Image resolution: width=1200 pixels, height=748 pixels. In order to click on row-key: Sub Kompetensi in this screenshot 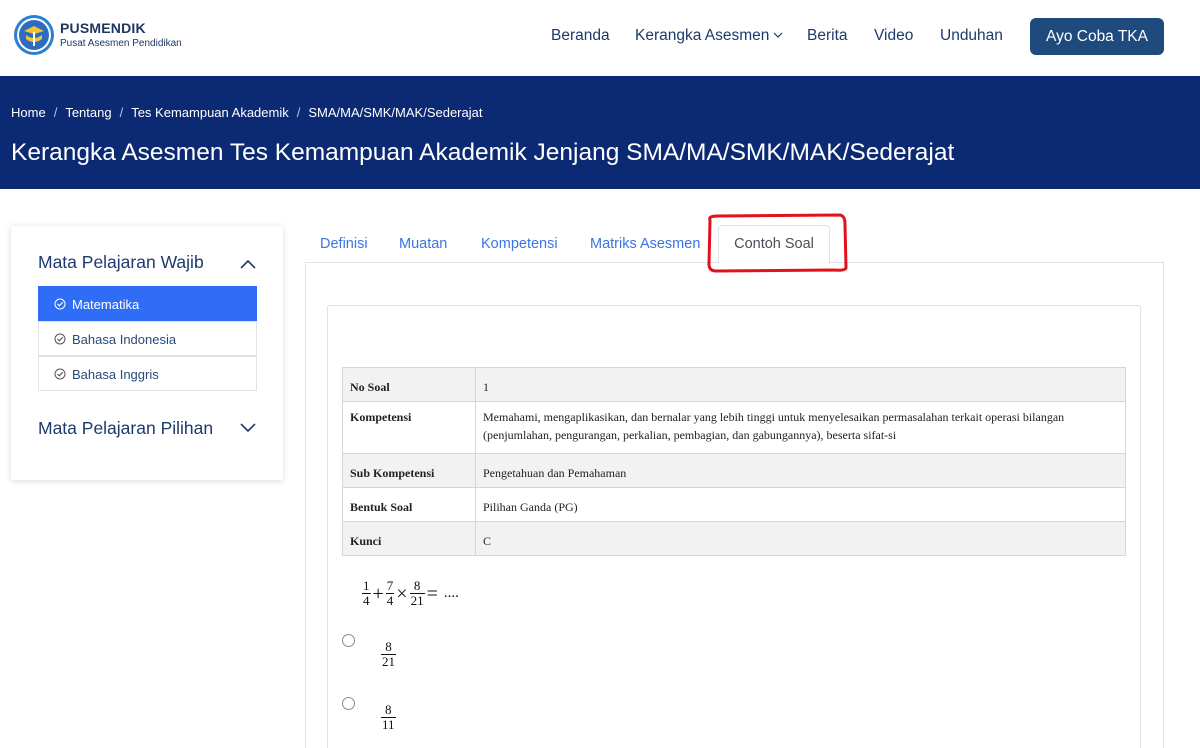, I will do `click(409, 470)`.